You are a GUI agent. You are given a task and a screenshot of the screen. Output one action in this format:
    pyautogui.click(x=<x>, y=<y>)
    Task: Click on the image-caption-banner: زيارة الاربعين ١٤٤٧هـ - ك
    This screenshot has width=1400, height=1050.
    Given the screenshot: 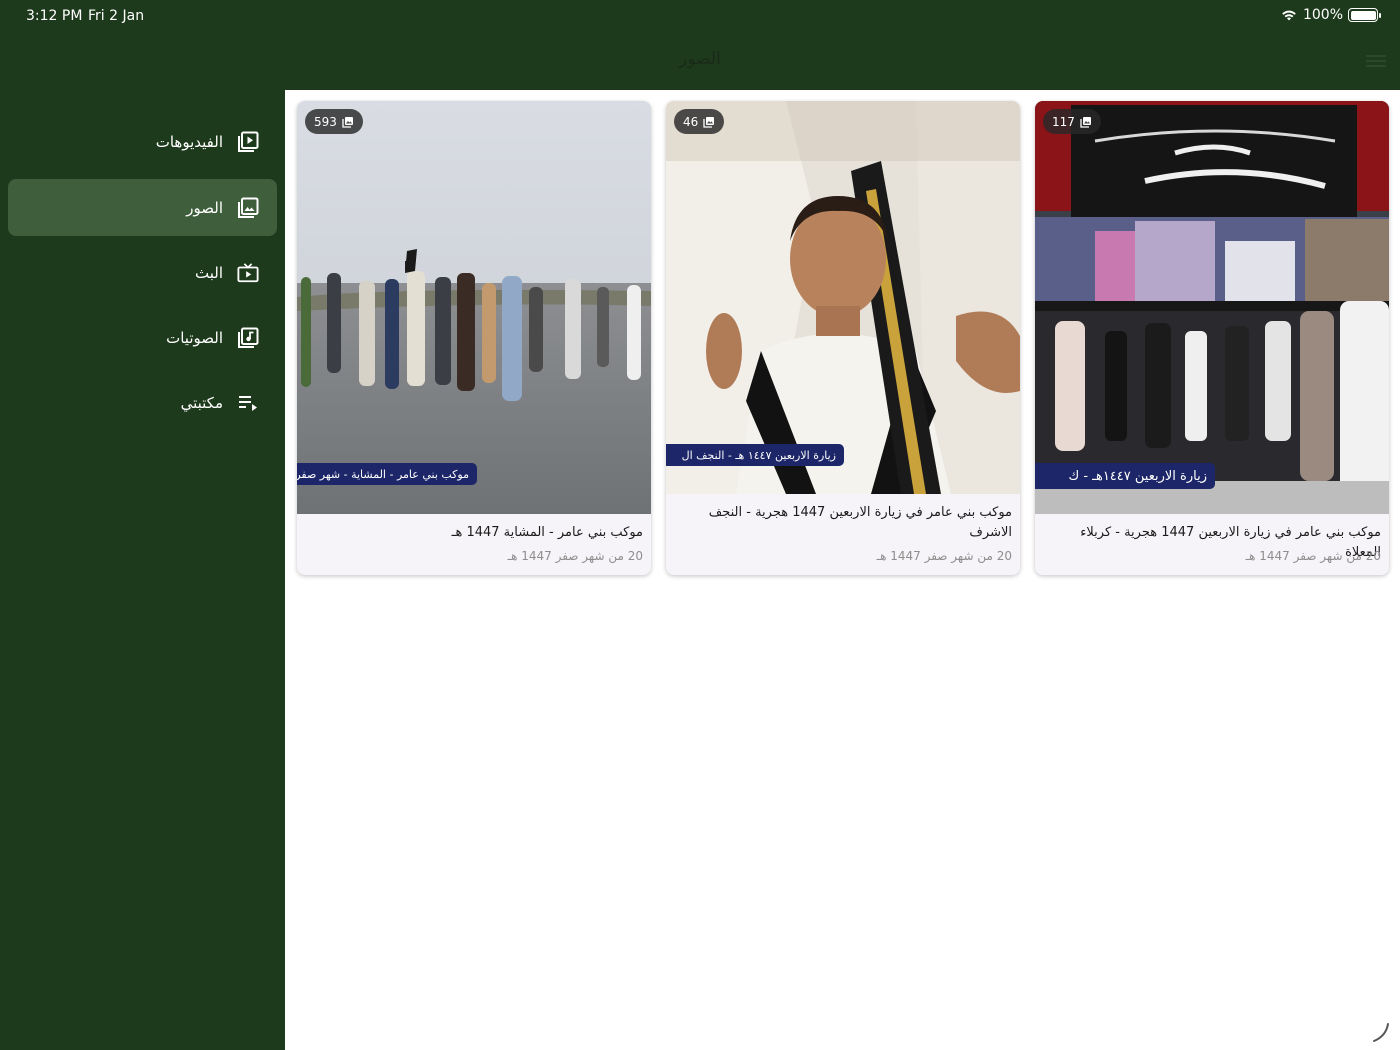 What is the action you would take?
    pyautogui.click(x=1125, y=476)
    